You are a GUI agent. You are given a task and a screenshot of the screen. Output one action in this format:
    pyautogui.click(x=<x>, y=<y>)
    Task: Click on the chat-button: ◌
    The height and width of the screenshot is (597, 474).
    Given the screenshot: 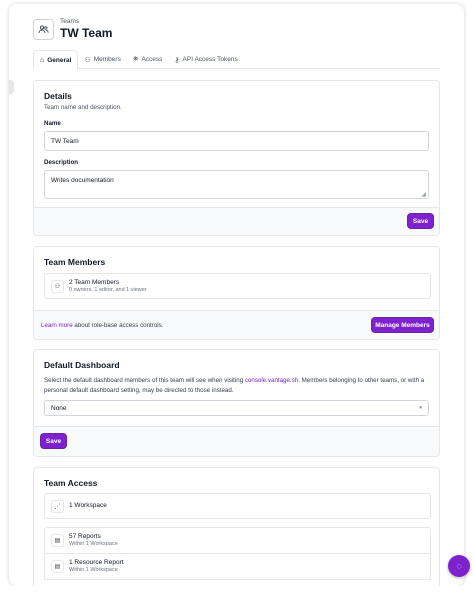 What is the action you would take?
    pyautogui.click(x=459, y=566)
    